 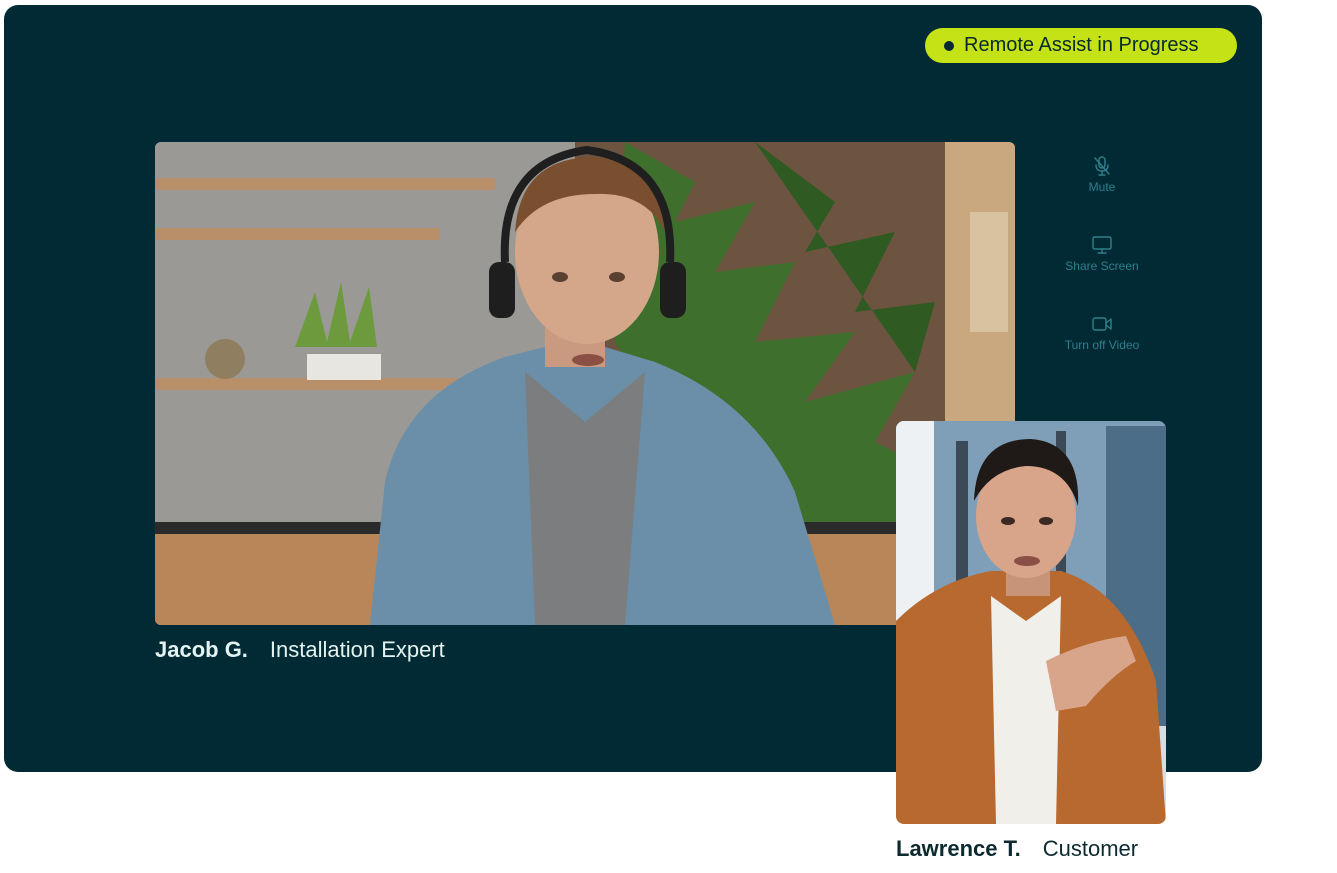 I want to click on status-label: Remote Assist in Progress, so click(x=1081, y=45).